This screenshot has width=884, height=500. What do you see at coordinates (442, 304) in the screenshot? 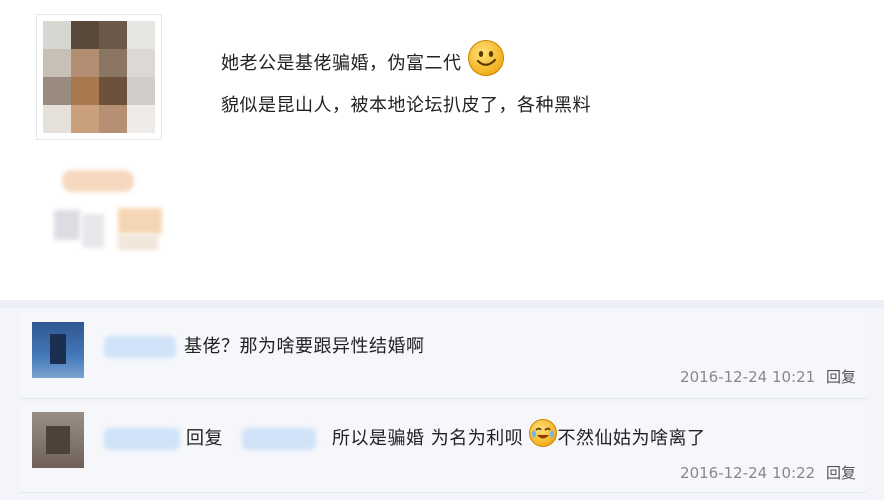
I see `section-divider` at bounding box center [442, 304].